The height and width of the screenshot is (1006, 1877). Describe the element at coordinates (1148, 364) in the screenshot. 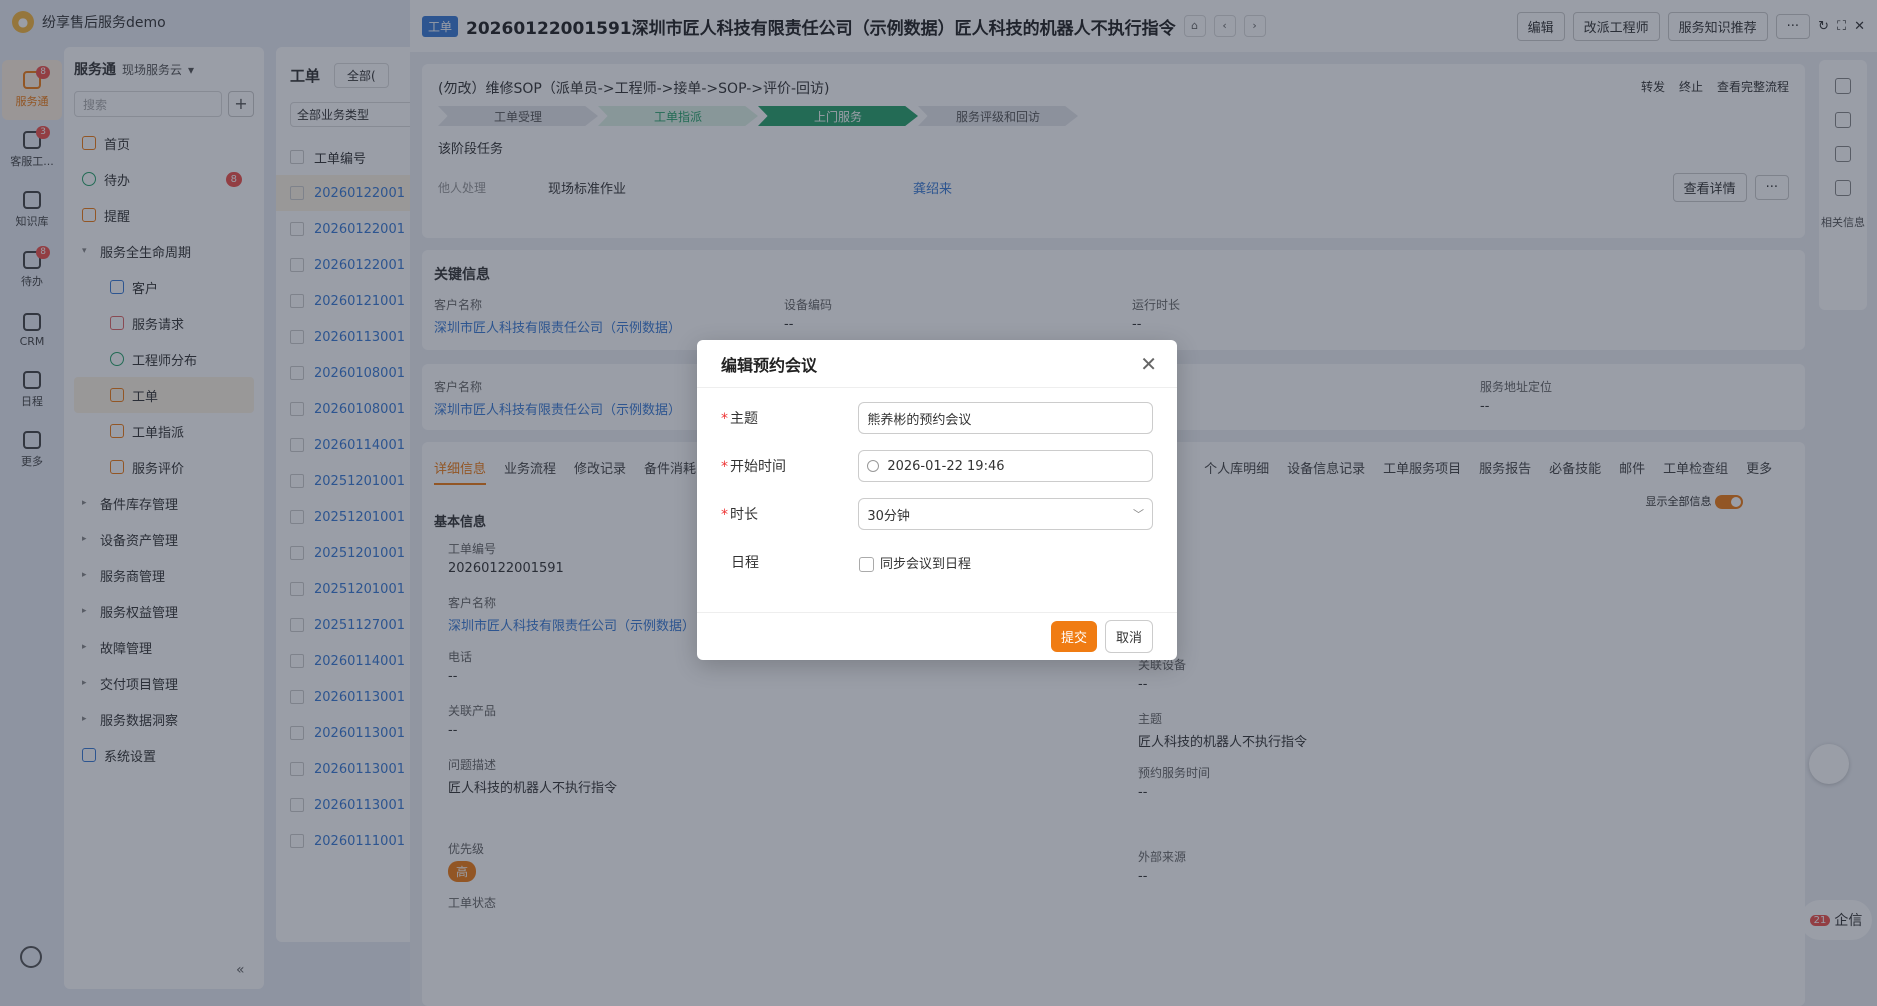

I see `close-icon: ✕` at that location.